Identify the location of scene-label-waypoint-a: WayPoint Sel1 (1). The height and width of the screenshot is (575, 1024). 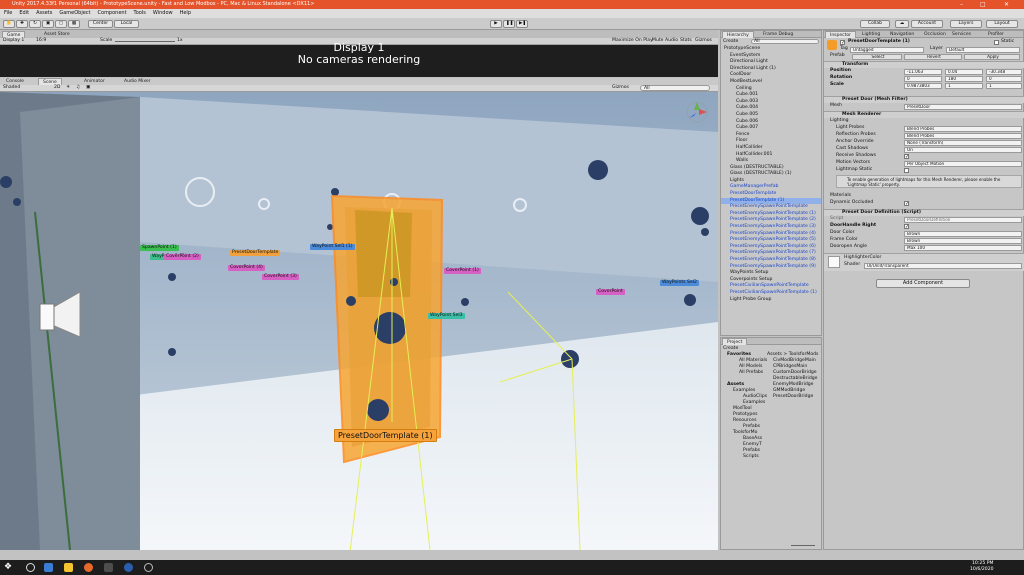
(332, 247).